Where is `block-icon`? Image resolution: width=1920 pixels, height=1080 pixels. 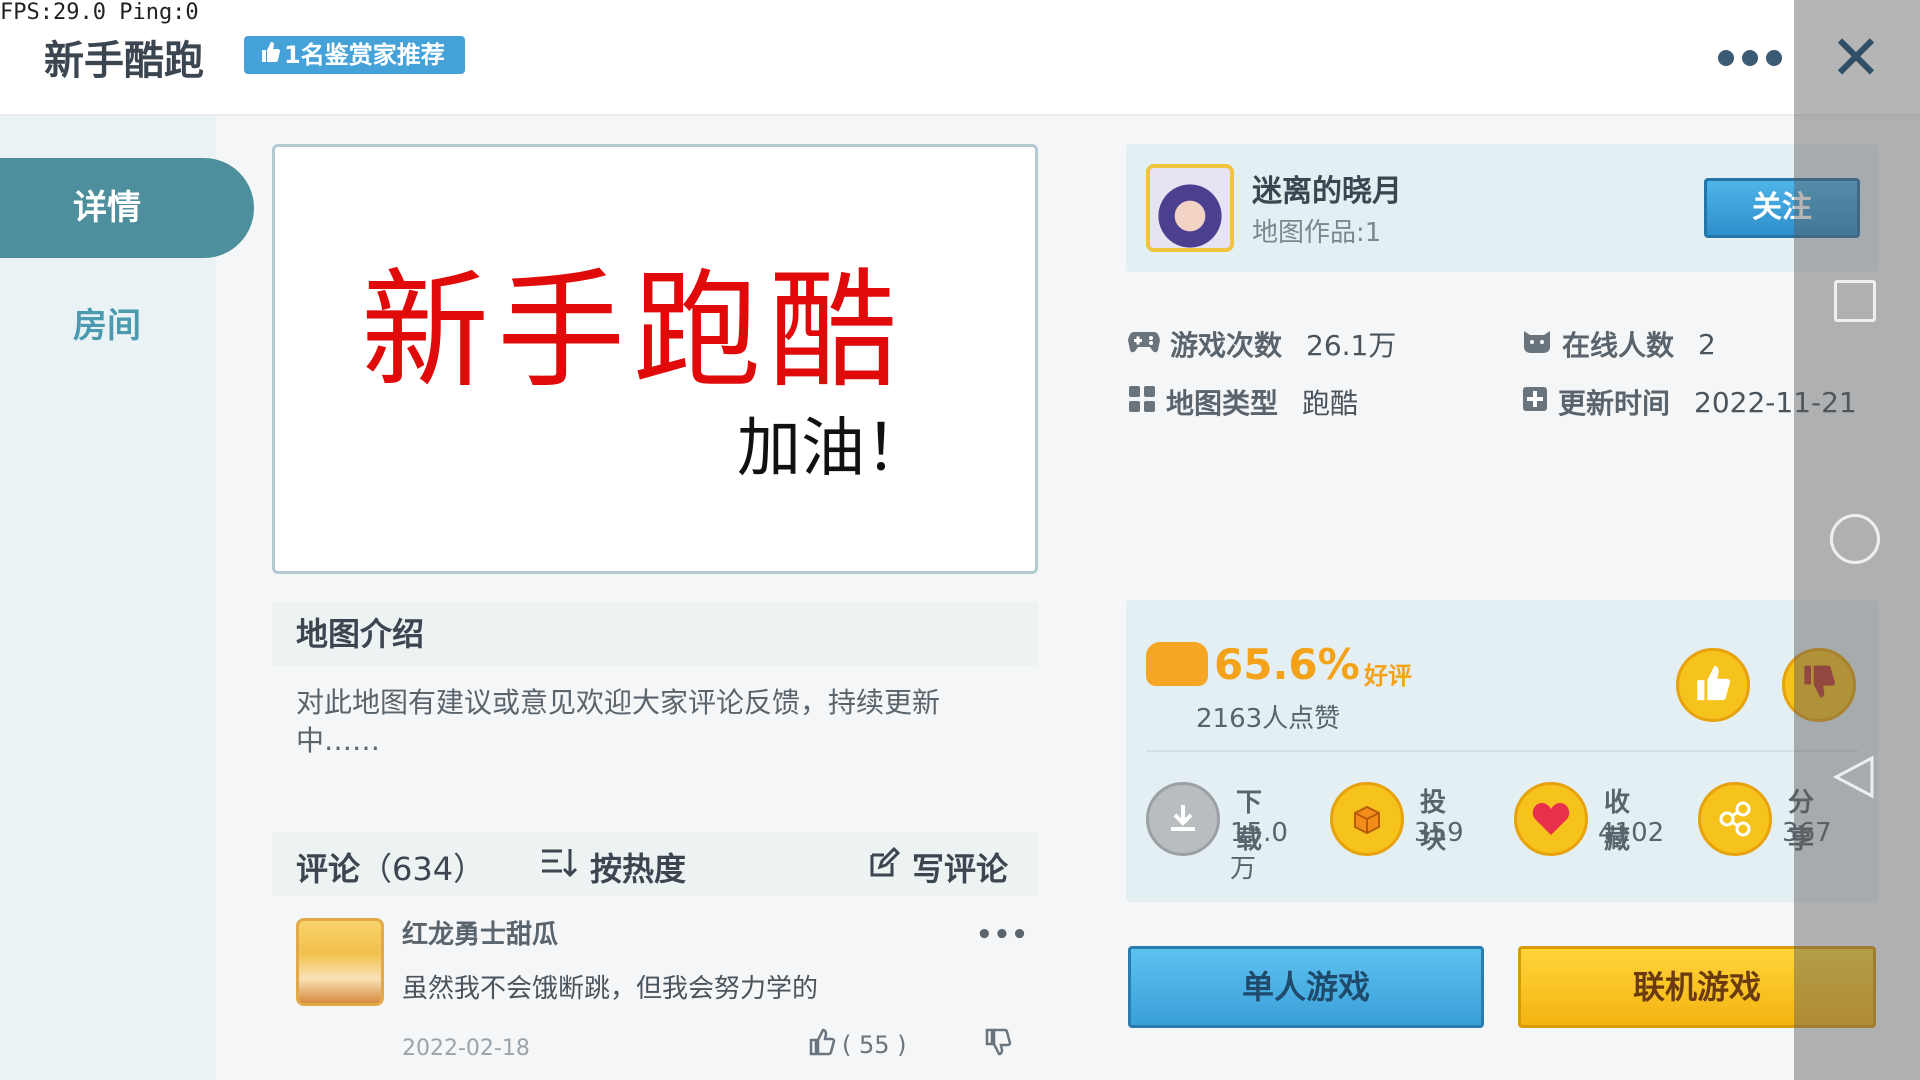 block-icon is located at coordinates (1367, 819).